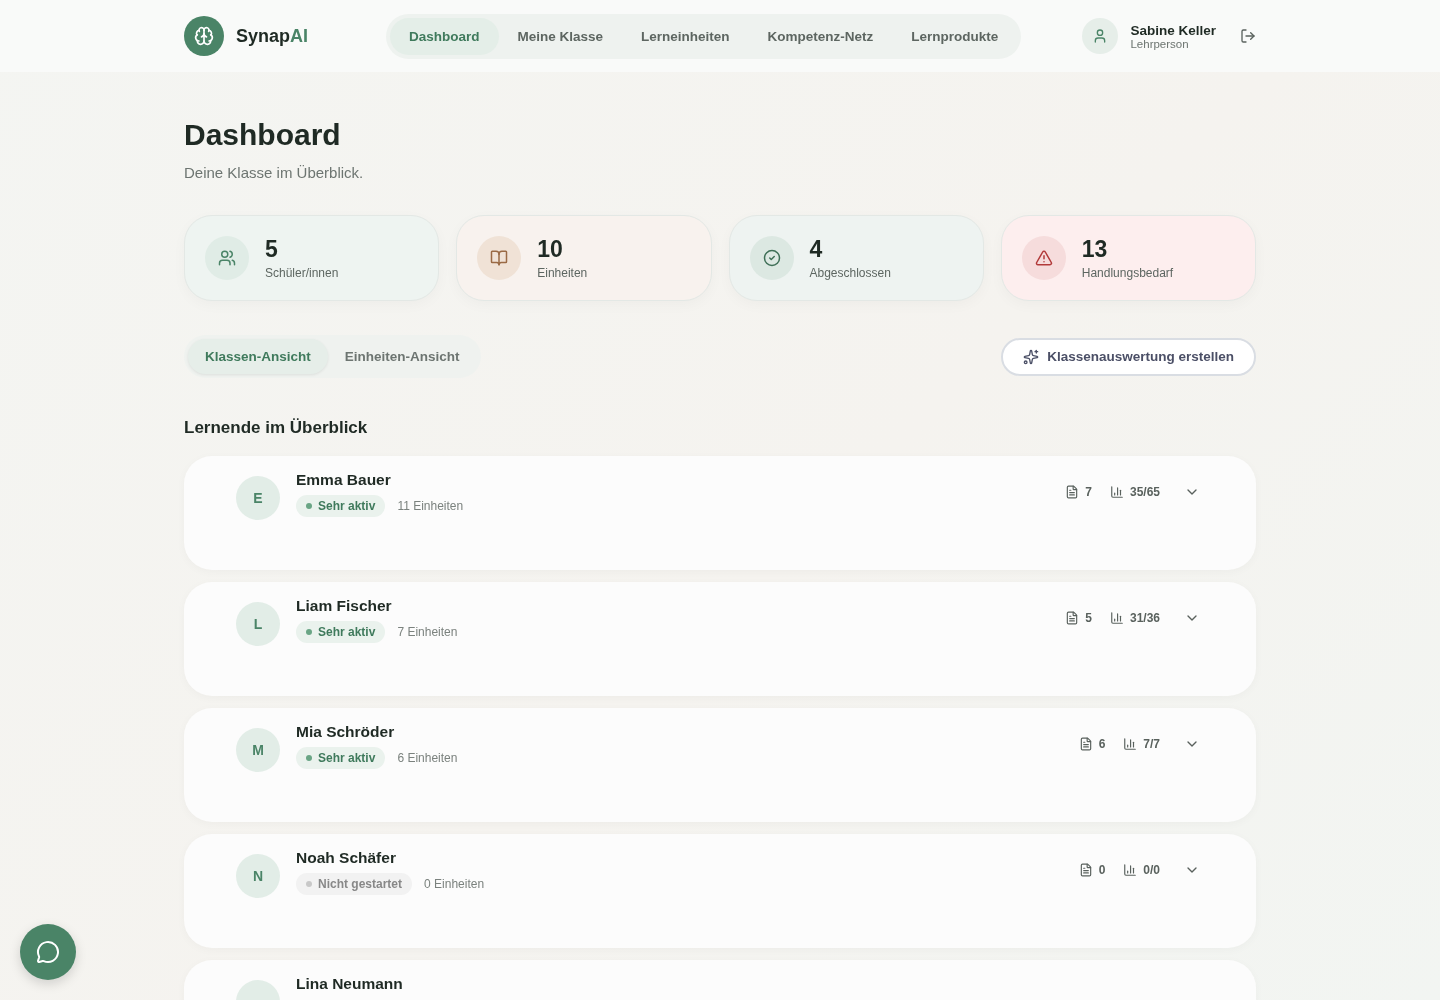 The image size is (1440, 1000). I want to click on student-avatar: L, so click(258, 624).